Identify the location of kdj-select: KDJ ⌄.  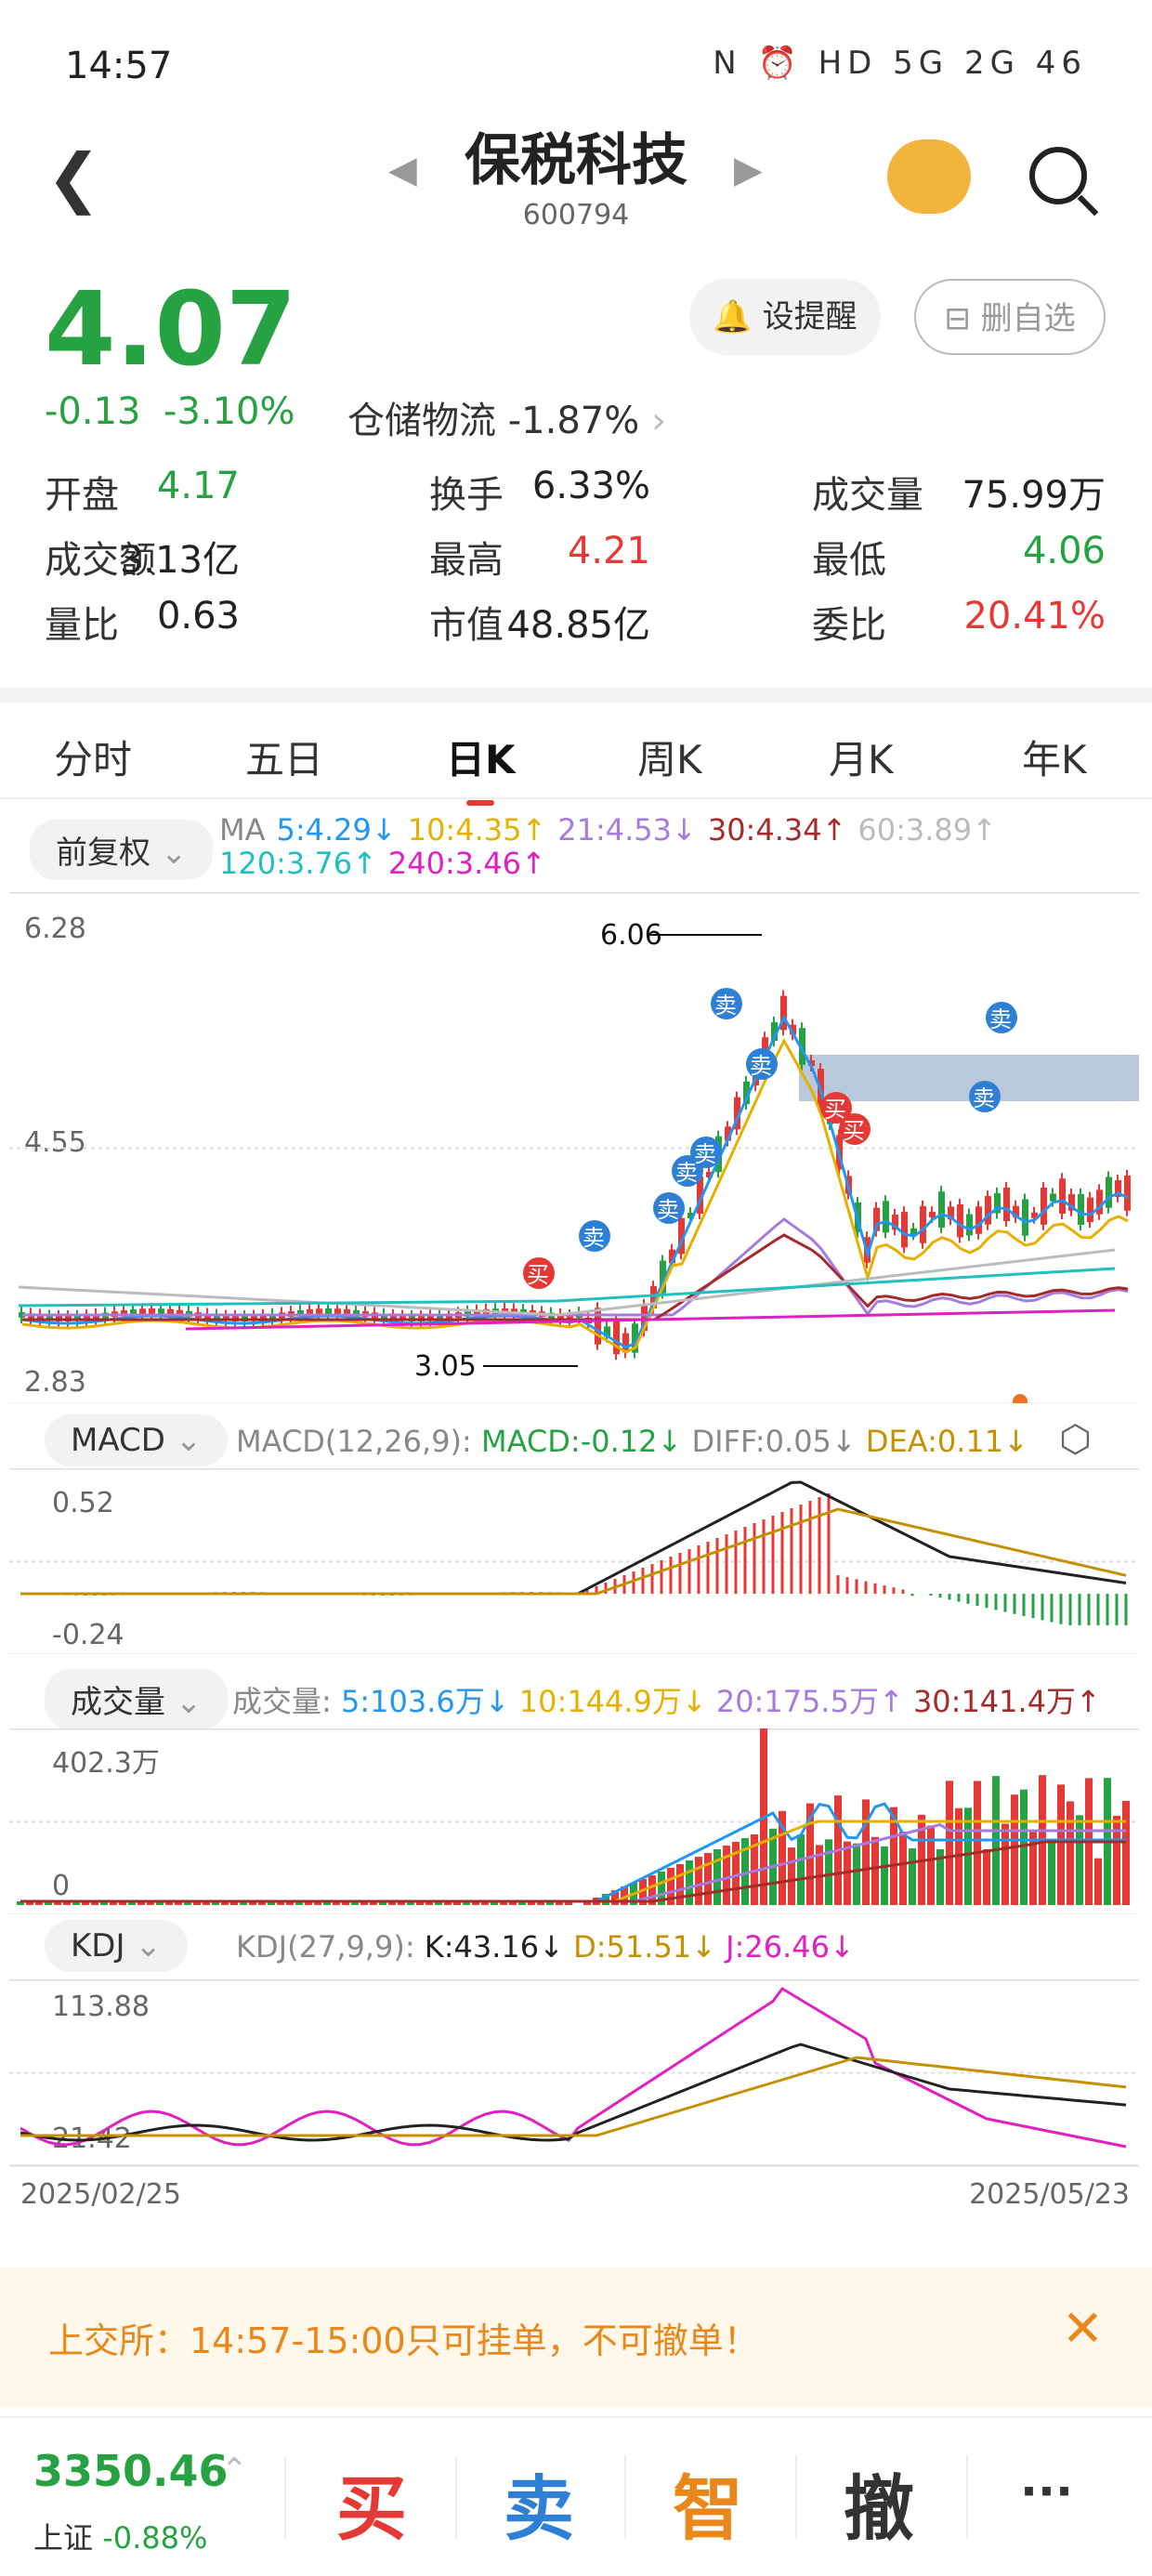
(116, 1946).